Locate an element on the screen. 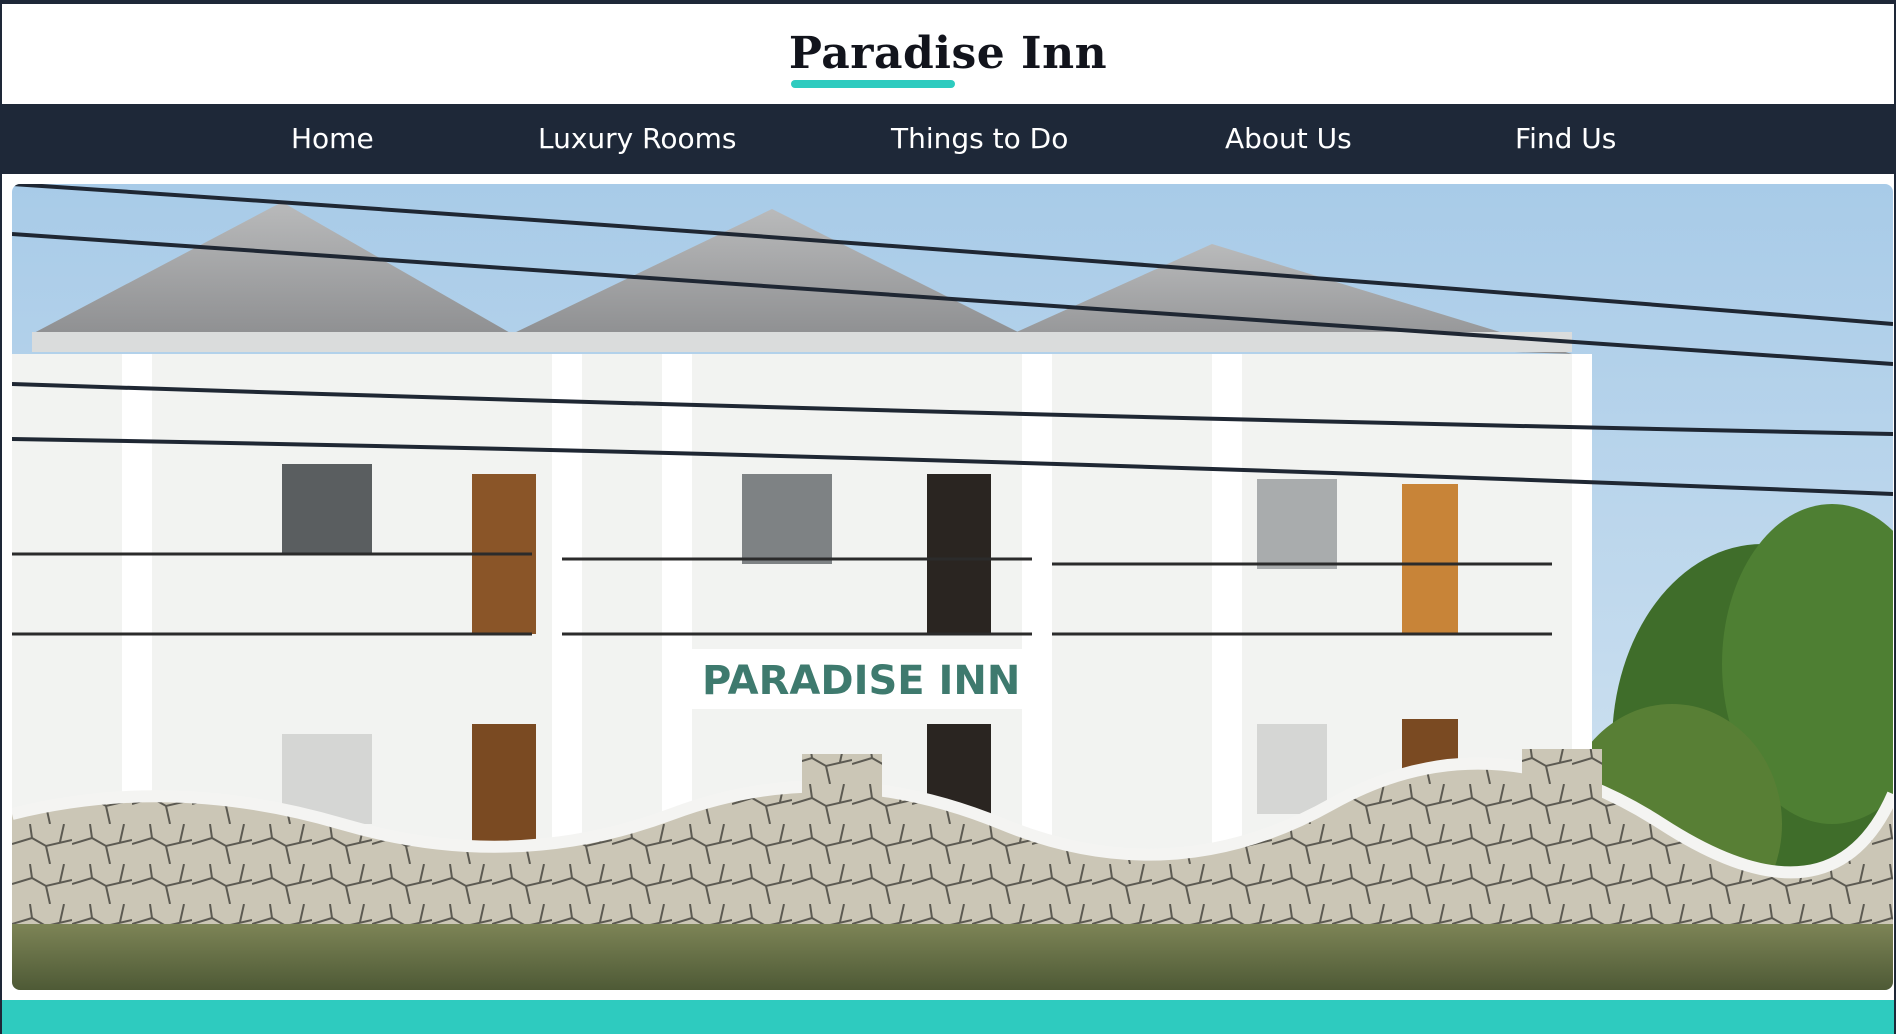 The image size is (1896, 1034). nav-item-find-us: Find Us is located at coordinates (1565, 139).